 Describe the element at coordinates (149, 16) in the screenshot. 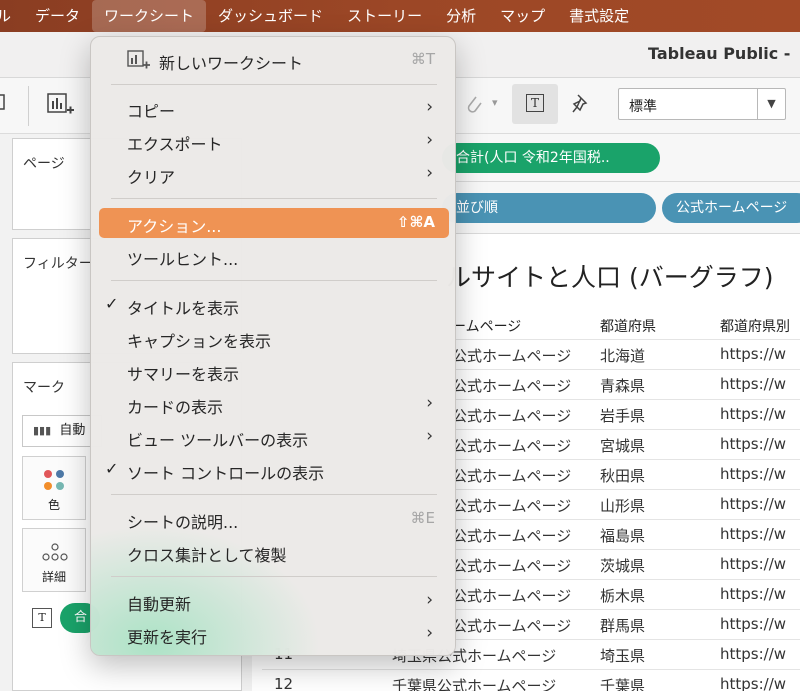

I see `menu-worksheet: ワークシート` at that location.